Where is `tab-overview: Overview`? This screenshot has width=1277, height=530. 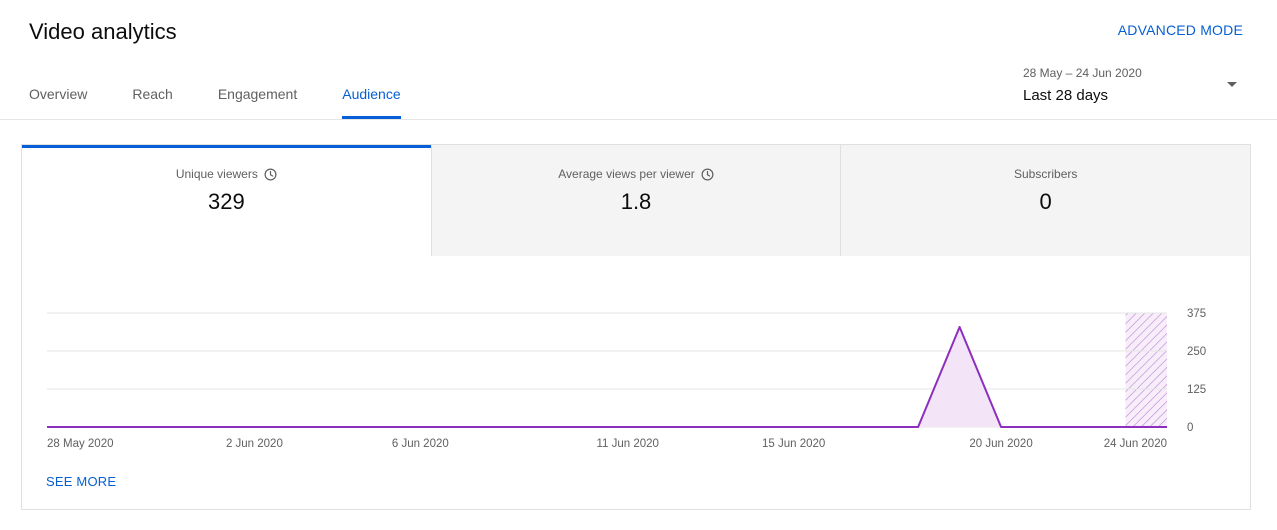
tab-overview: Overview is located at coordinates (58, 102).